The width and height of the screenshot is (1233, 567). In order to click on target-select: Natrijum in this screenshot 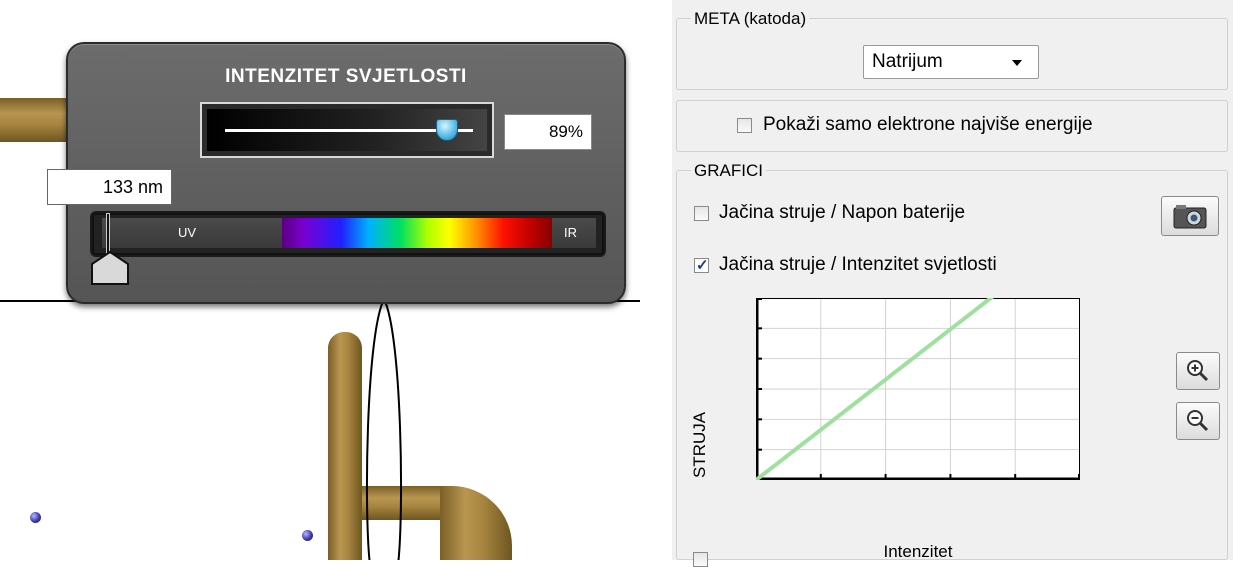, I will do `click(951, 62)`.